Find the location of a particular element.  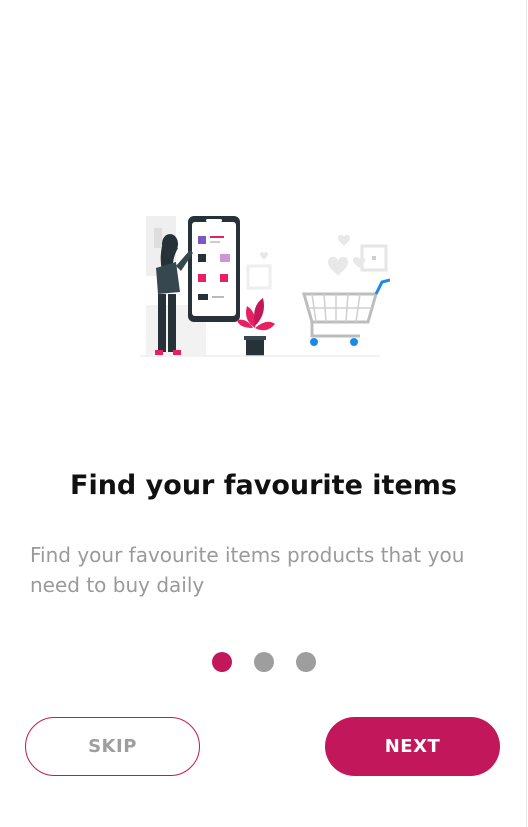

onboarding-title: Find your favourite items is located at coordinates (263, 485).